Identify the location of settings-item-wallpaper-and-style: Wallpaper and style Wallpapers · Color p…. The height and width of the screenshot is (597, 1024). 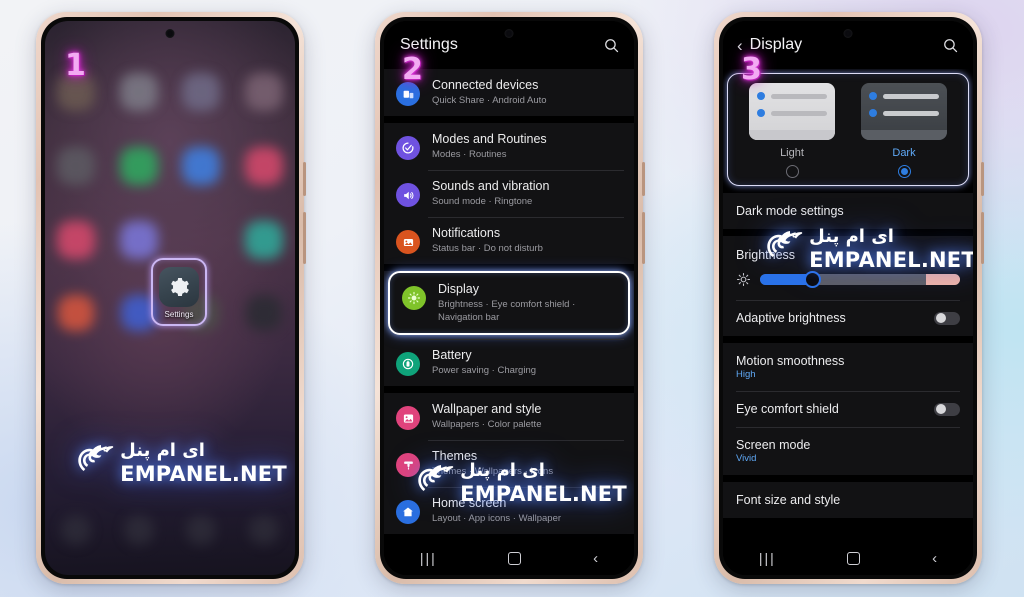
(509, 416).